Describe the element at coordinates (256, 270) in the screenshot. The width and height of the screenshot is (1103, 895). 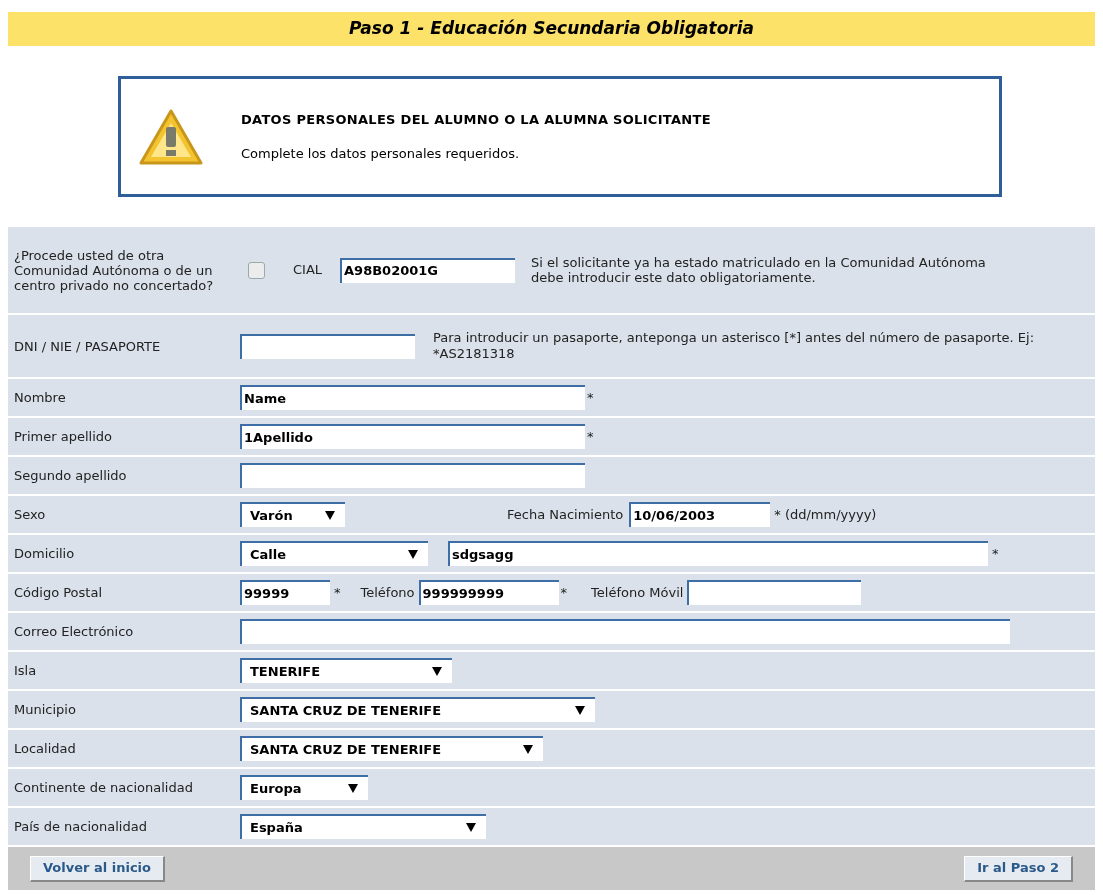
I see `checkbox` at that location.